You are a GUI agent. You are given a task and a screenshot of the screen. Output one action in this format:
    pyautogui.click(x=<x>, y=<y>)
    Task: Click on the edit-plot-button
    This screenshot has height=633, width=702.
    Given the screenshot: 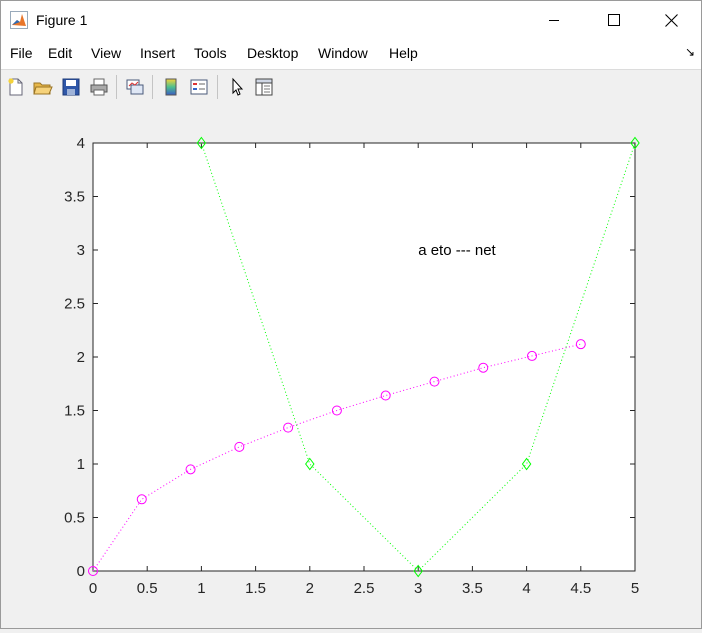 What is the action you would take?
    pyautogui.click(x=237, y=87)
    